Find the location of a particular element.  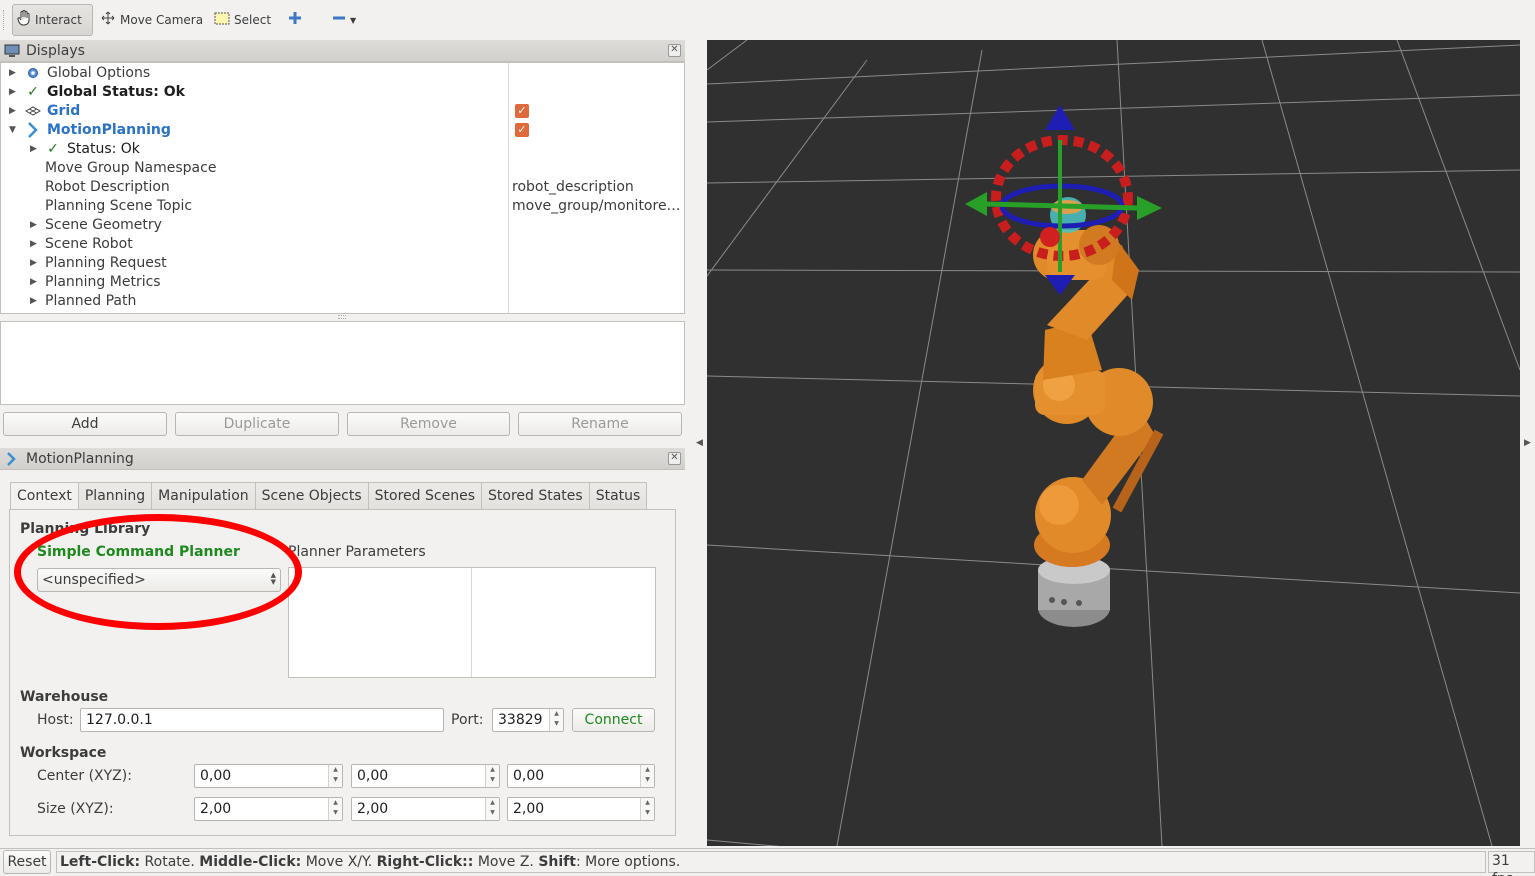

gear-icon is located at coordinates (33, 73).